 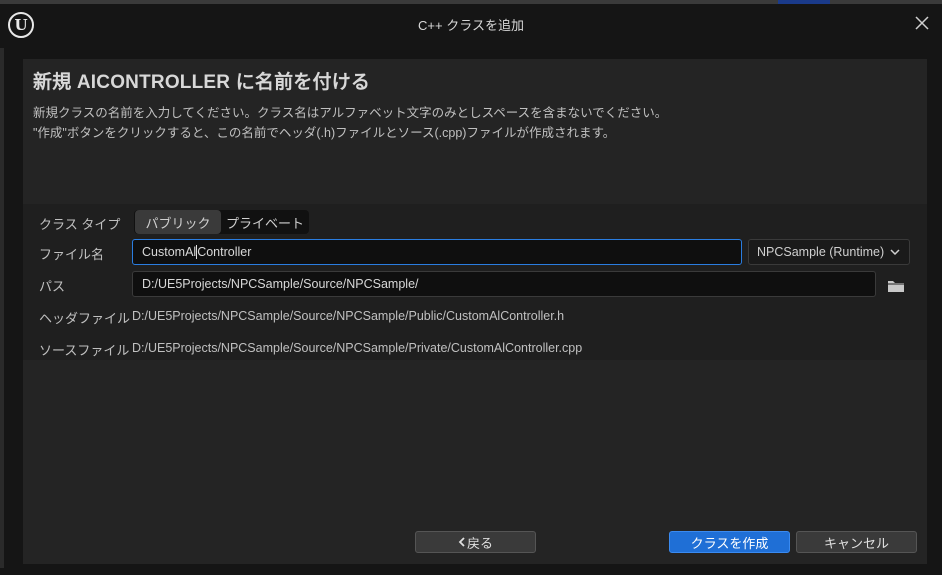 What do you see at coordinates (85, 318) in the screenshot?
I see `header-file-label: ヘッダファイル` at bounding box center [85, 318].